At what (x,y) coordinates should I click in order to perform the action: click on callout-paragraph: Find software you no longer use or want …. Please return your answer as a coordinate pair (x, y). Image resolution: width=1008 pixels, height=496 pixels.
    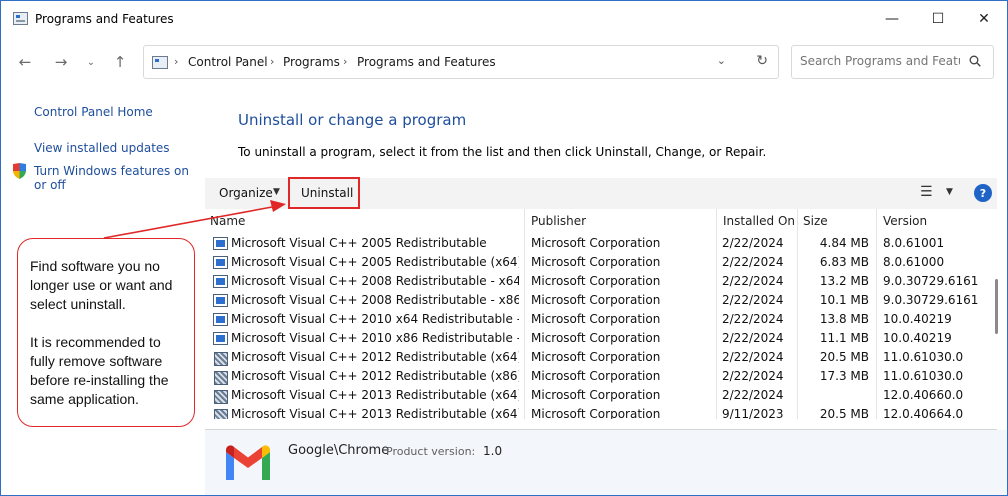
    Looking at the image, I should click on (101, 285).